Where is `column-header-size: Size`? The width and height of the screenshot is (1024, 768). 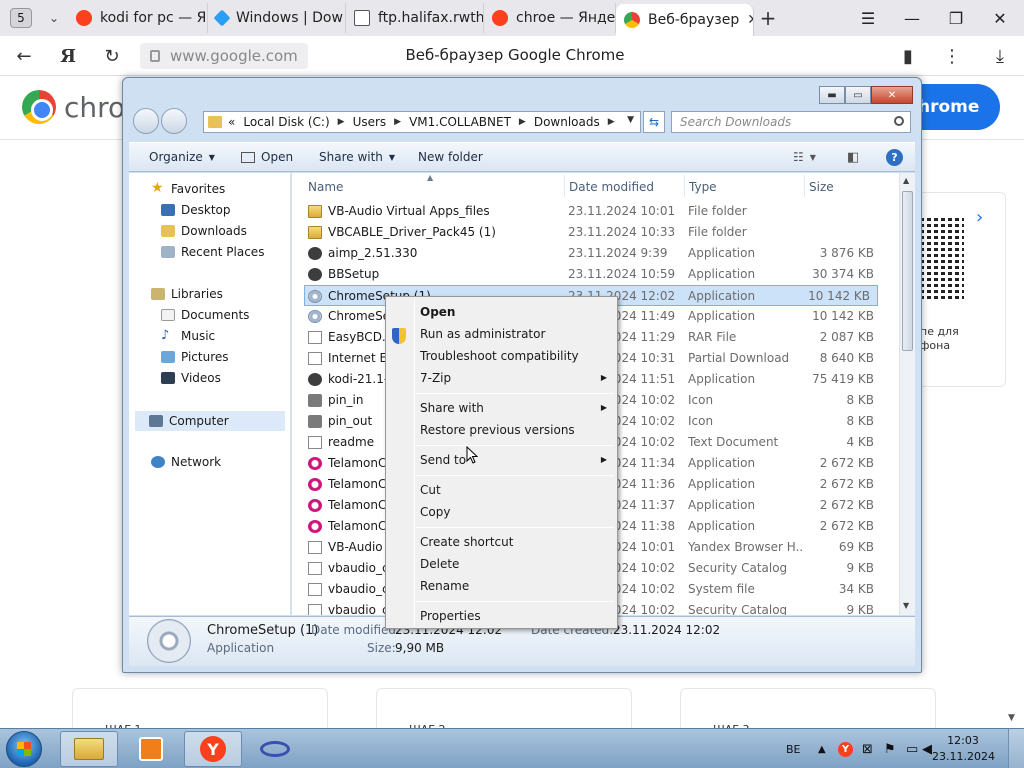
column-header-size: Size is located at coordinates (821, 187).